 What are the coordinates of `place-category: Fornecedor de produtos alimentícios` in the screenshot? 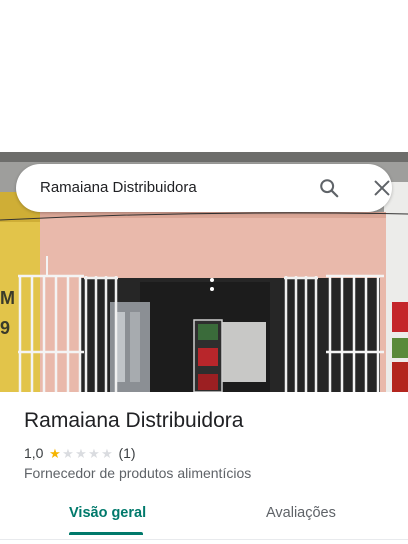 It's located at (138, 473).